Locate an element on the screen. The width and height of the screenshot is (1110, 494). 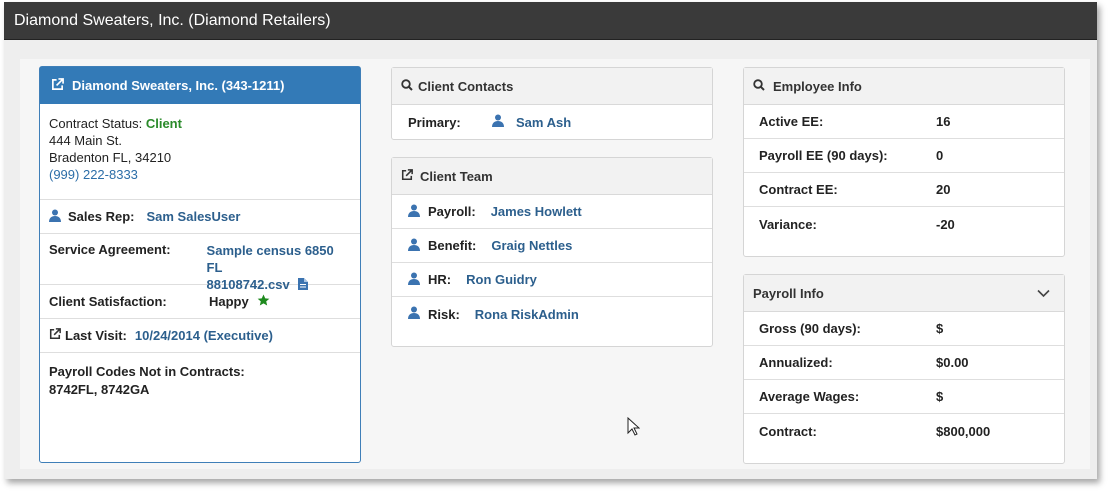
address-line2: Bradenton FL, 34210 is located at coordinates (110, 157).